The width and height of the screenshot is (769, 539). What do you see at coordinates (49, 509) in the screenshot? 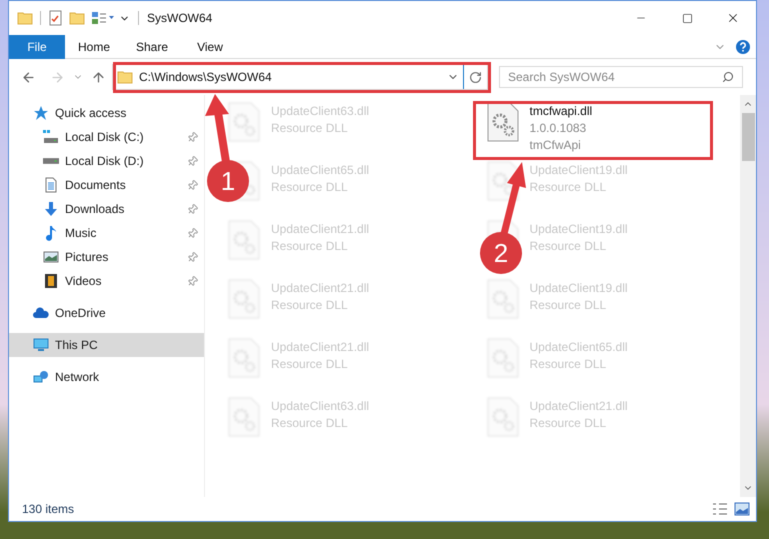
I see `item-count: 130 items` at bounding box center [49, 509].